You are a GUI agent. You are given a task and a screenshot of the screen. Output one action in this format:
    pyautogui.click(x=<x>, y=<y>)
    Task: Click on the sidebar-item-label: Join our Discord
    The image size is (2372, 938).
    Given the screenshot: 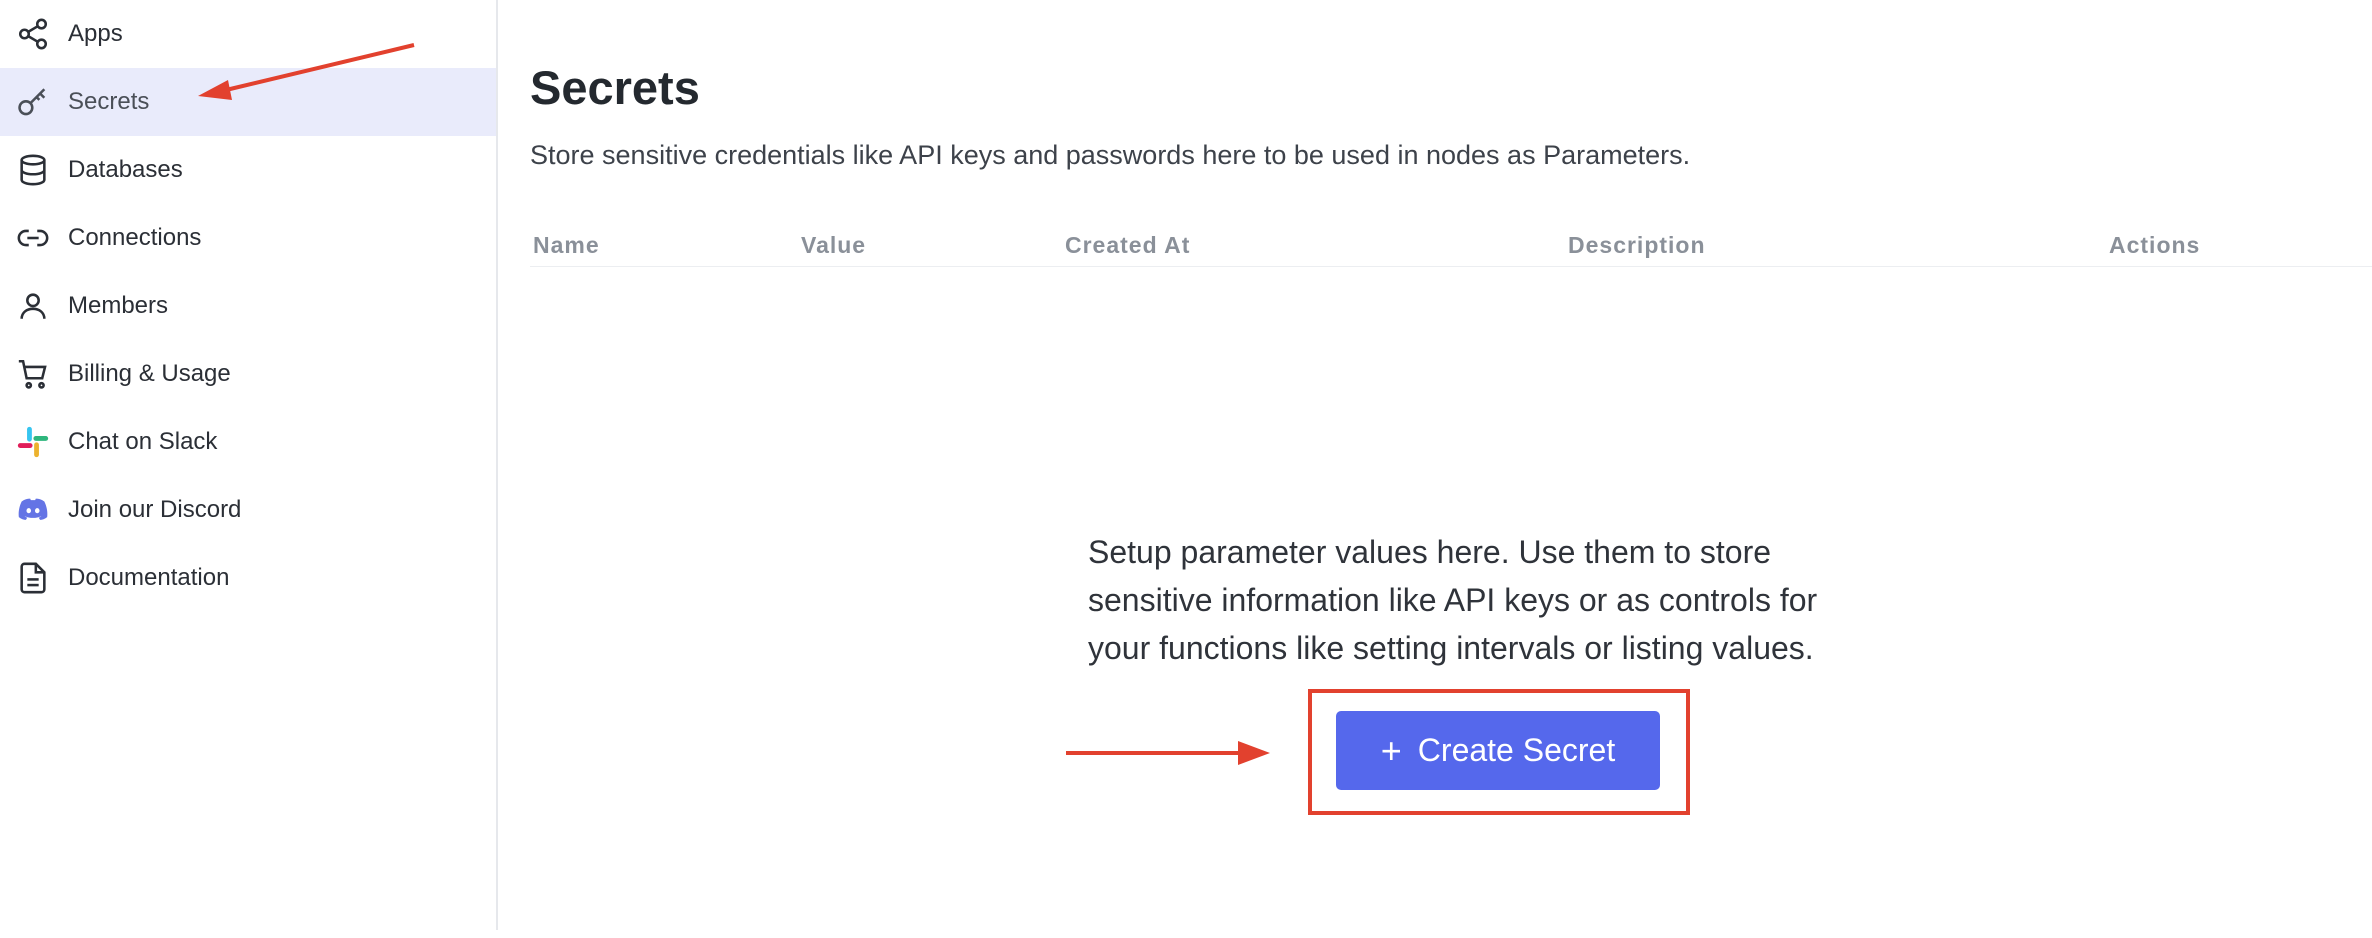 What is the action you would take?
    pyautogui.click(x=155, y=509)
    